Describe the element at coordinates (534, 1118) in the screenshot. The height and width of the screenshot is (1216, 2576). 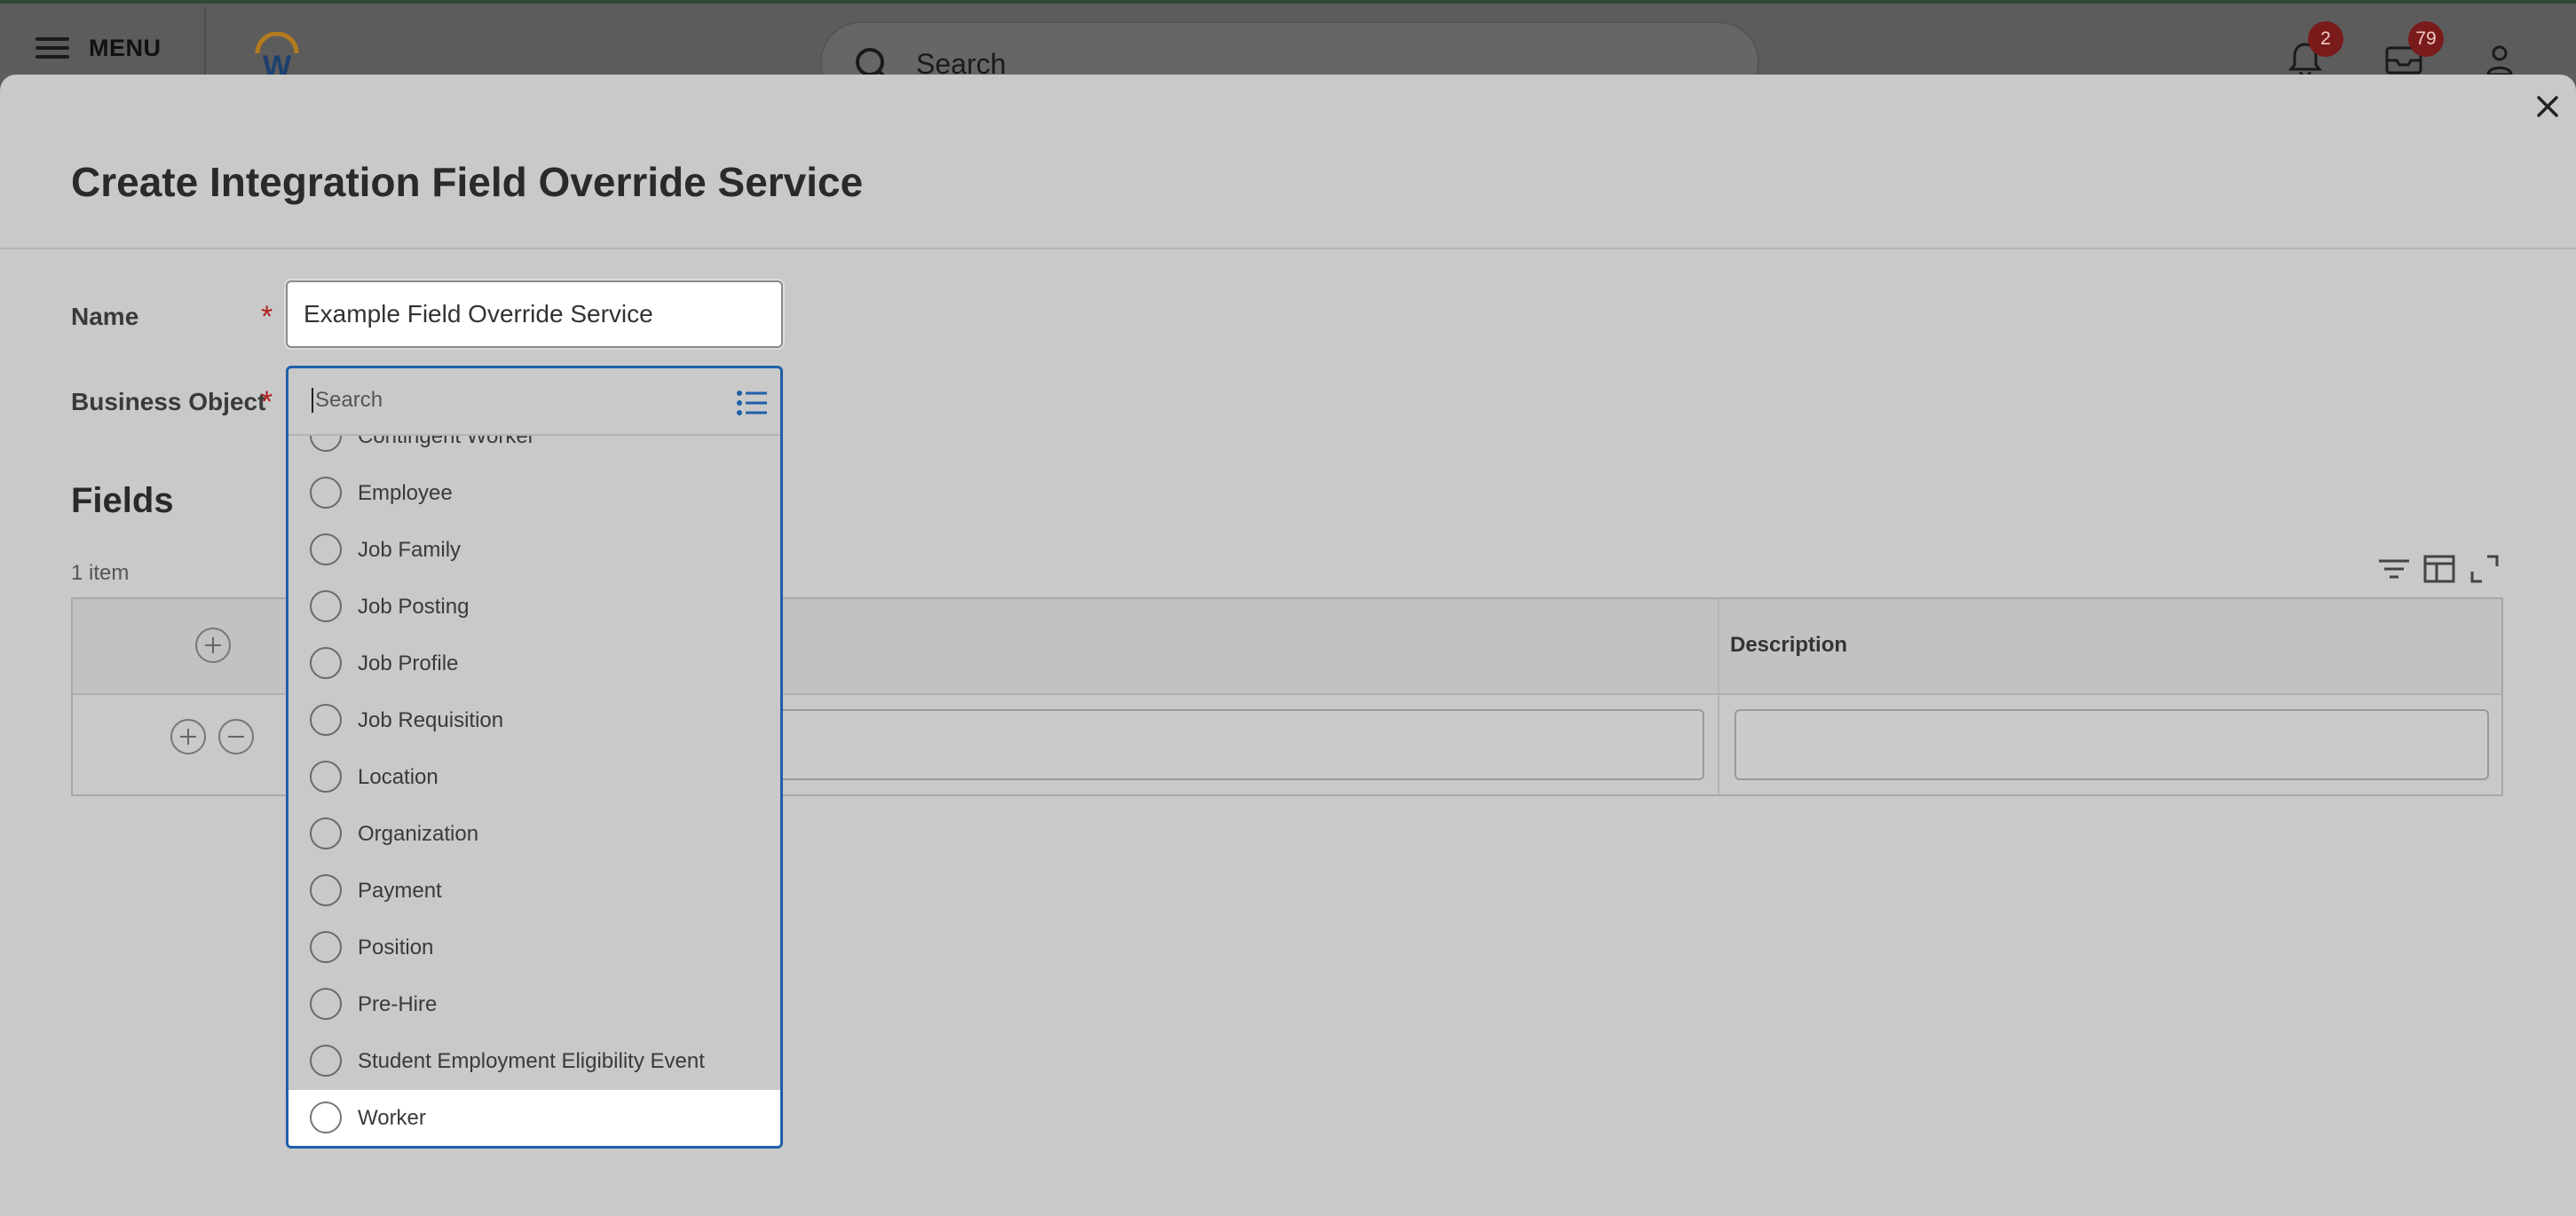
I see `dropdown-option-highlighted: Worker` at that location.